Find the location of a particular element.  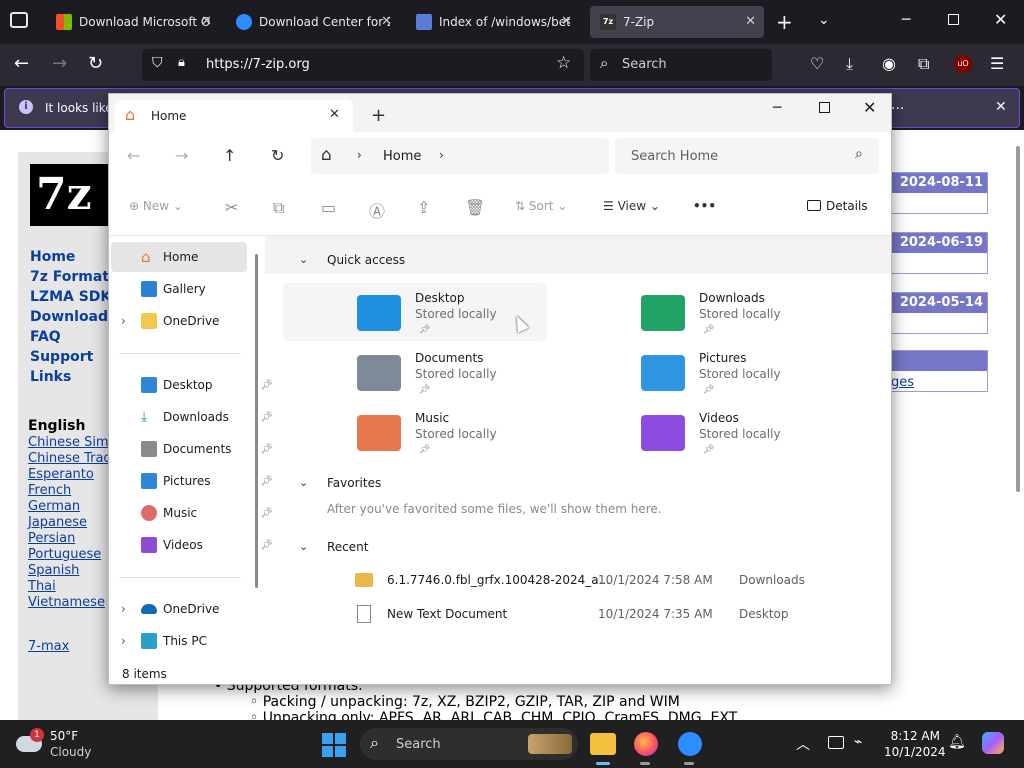

quick-access-desktop: Desktop Stored locally 📌︎ is located at coordinates (417, 316).